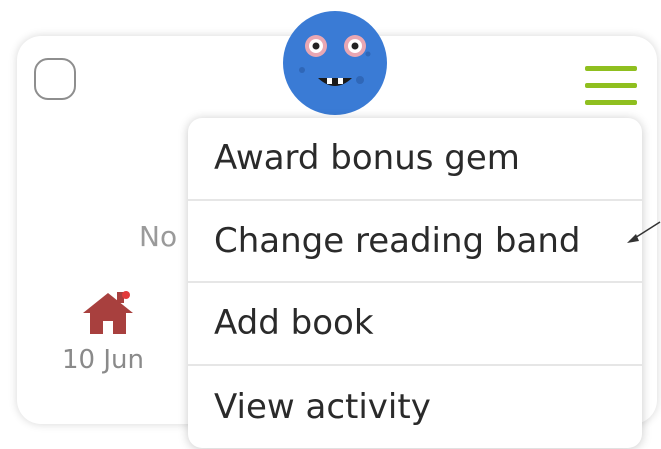  I want to click on menu-item-add-book: Add book, so click(415, 324).